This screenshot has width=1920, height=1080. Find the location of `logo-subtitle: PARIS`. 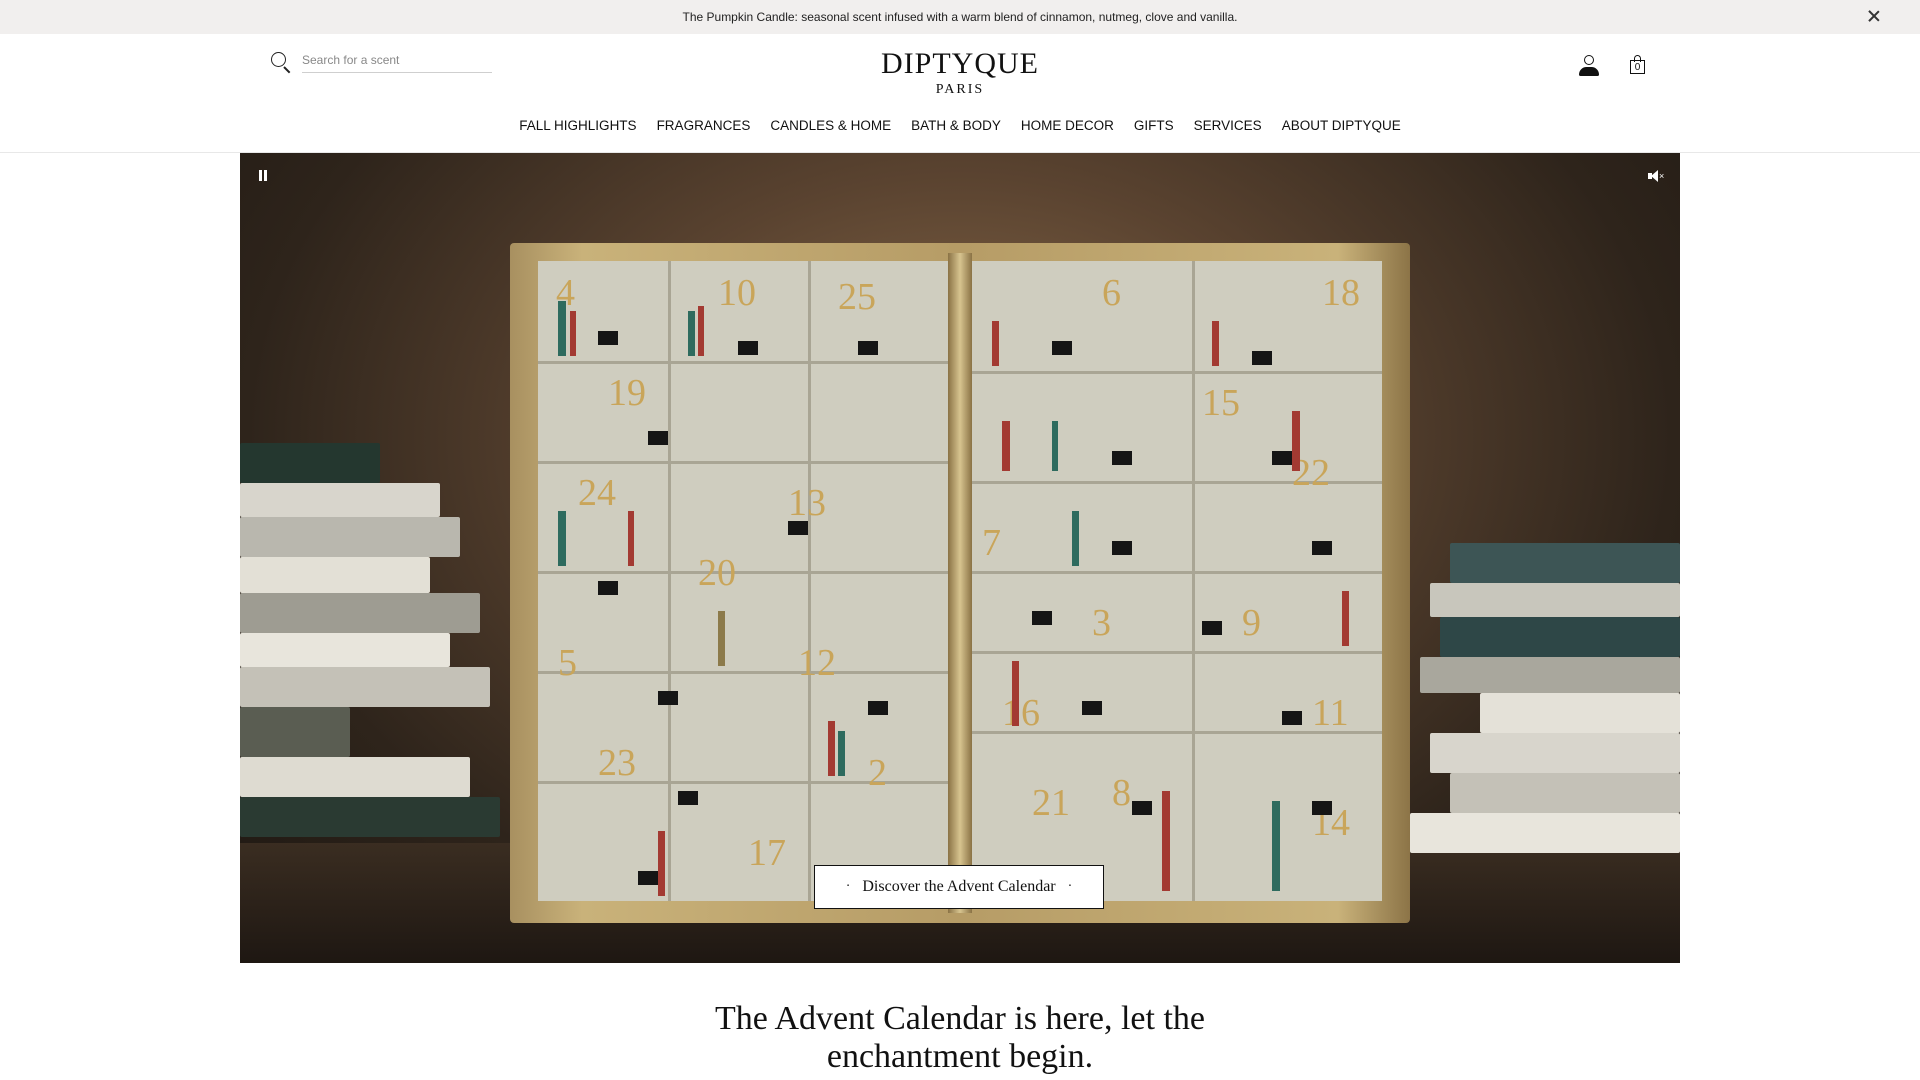

logo-subtitle: PARIS is located at coordinates (960, 89).